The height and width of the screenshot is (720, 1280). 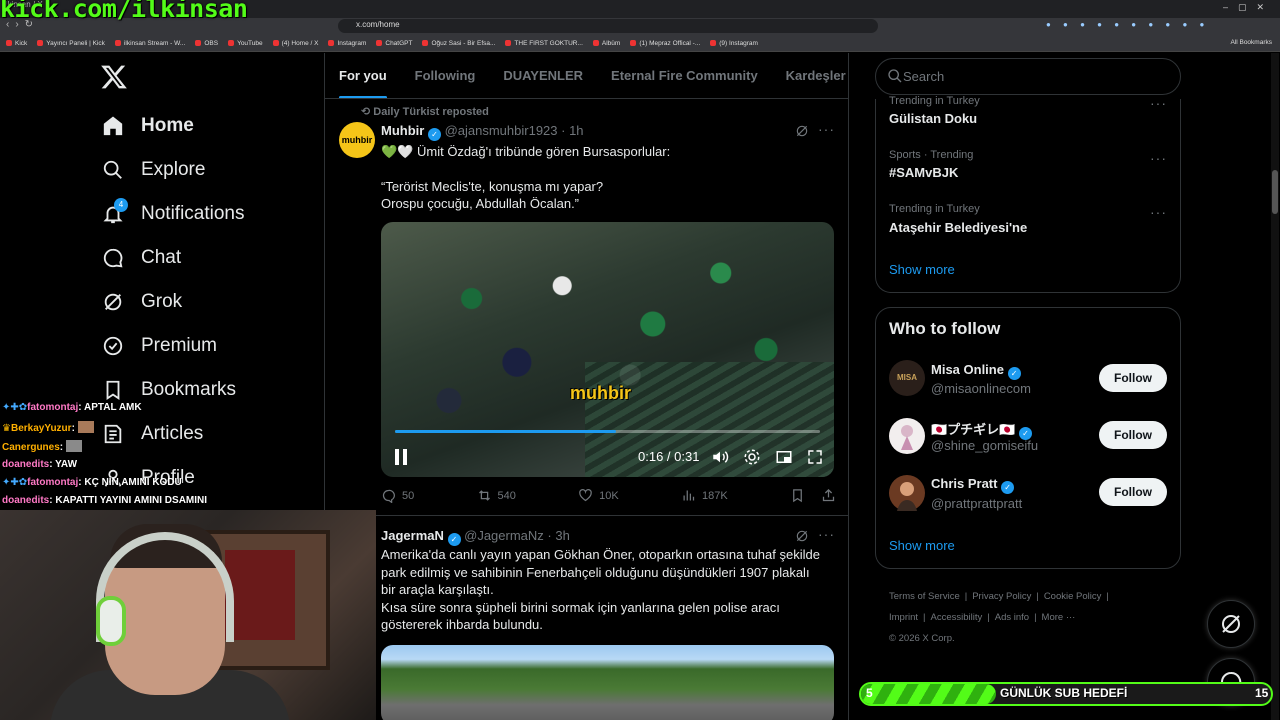 I want to click on author-name: JagermaN, so click(x=412, y=535).